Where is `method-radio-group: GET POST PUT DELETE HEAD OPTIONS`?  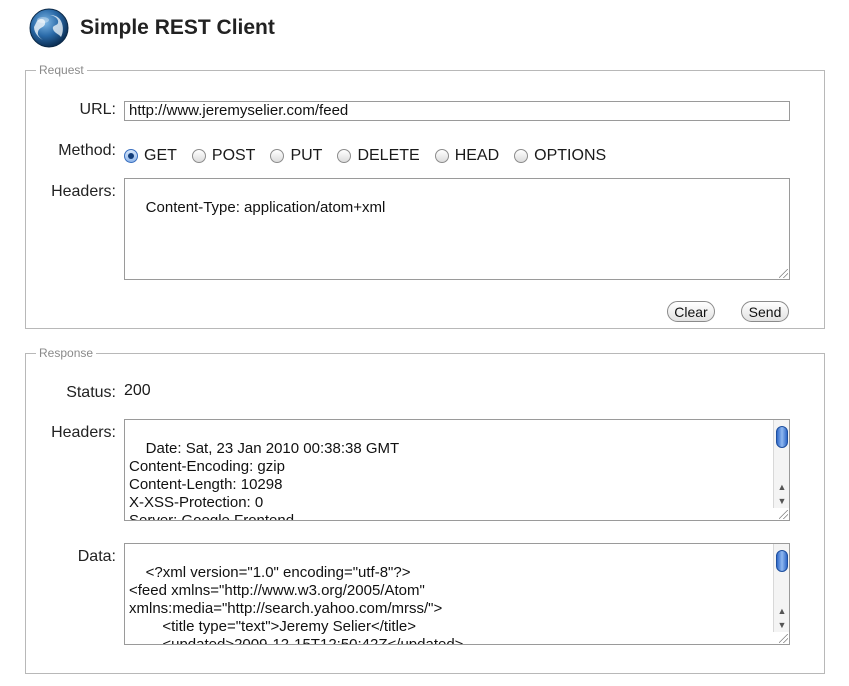
method-radio-group: GET POST PUT DELETE HEAD OPTIONS is located at coordinates (372, 156).